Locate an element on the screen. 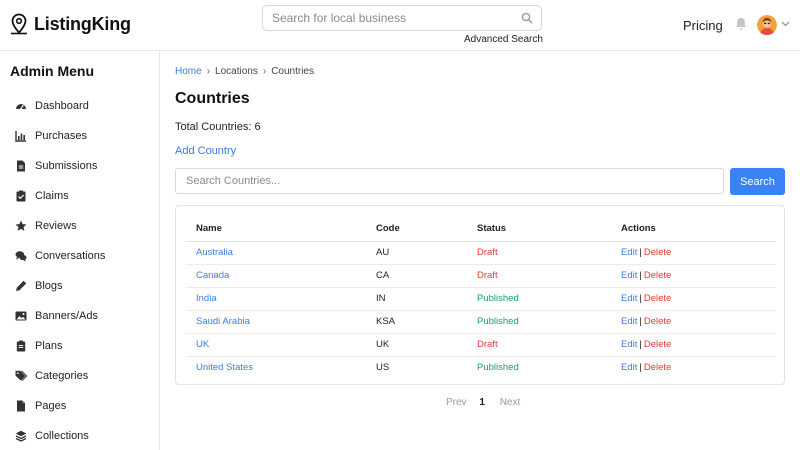 This screenshot has width=800, height=450. country-search-box is located at coordinates (449, 181).